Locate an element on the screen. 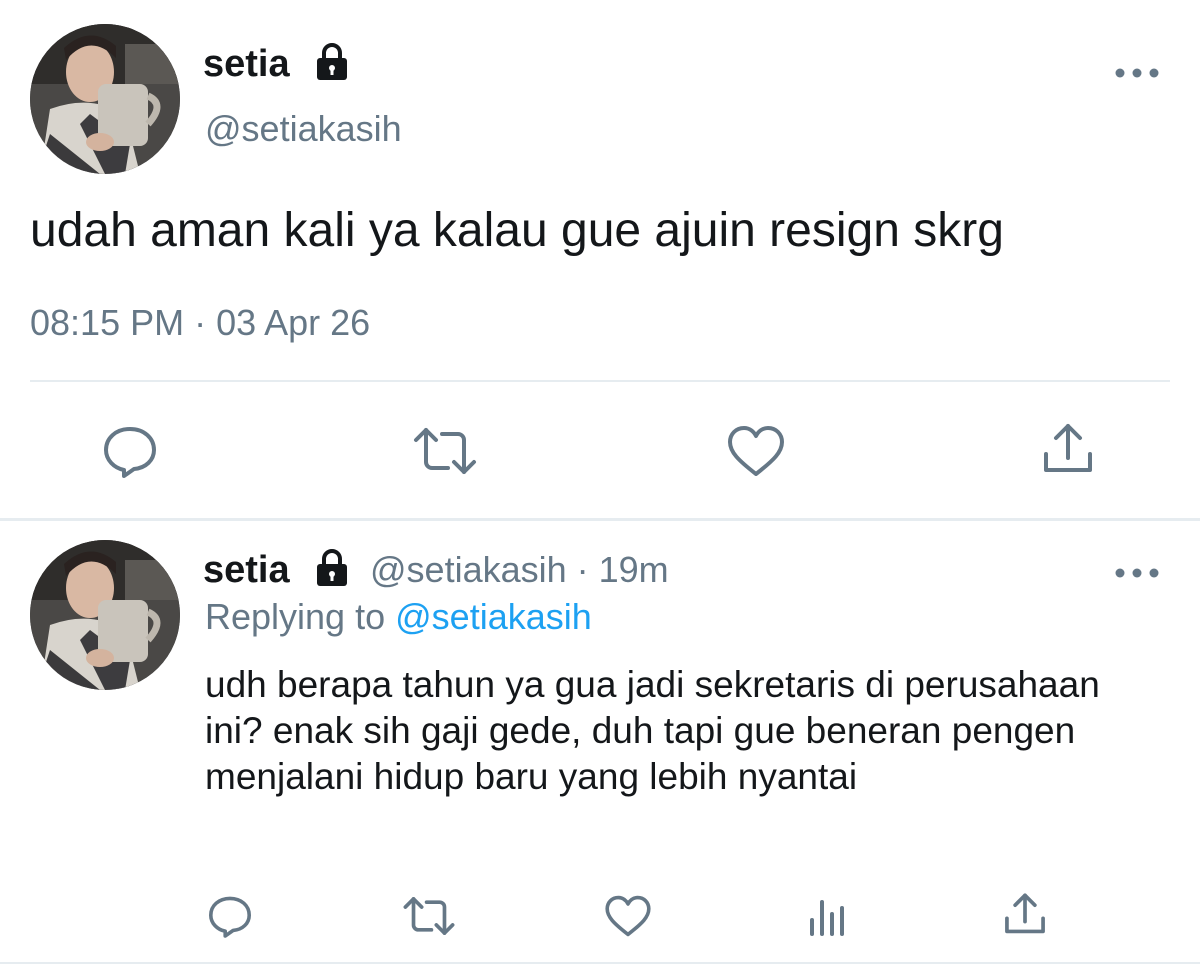 The width and height of the screenshot is (1200, 965). tweet-timestamp: 08:15 PM · 03 Apr 26 is located at coordinates (200, 323).